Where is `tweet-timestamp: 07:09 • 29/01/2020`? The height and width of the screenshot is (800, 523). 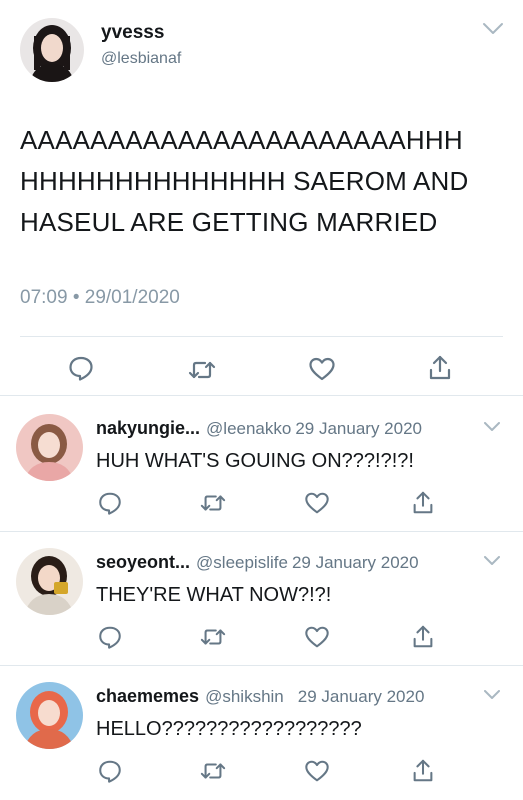
tweet-timestamp: 07:09 • 29/01/2020 is located at coordinates (100, 298).